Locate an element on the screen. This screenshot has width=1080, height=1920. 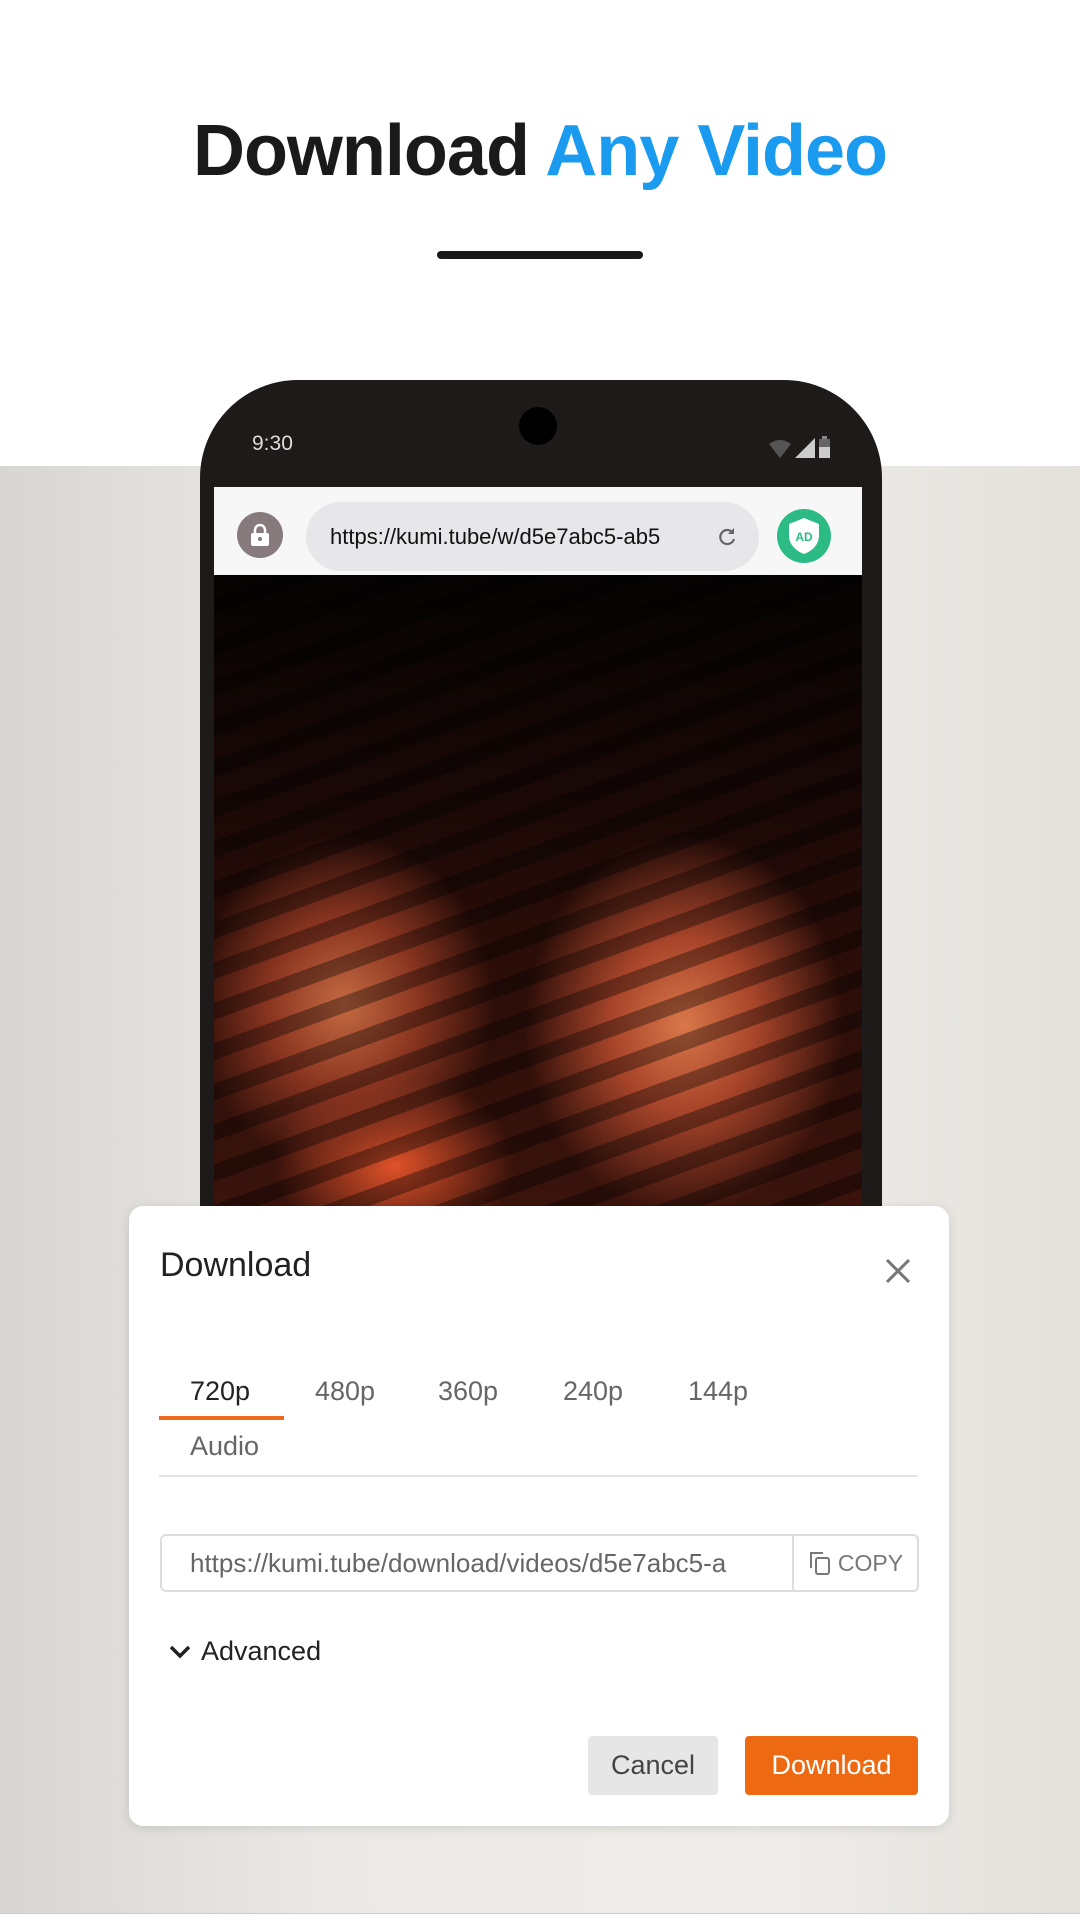
ad-badge: AD is located at coordinates (804, 537).